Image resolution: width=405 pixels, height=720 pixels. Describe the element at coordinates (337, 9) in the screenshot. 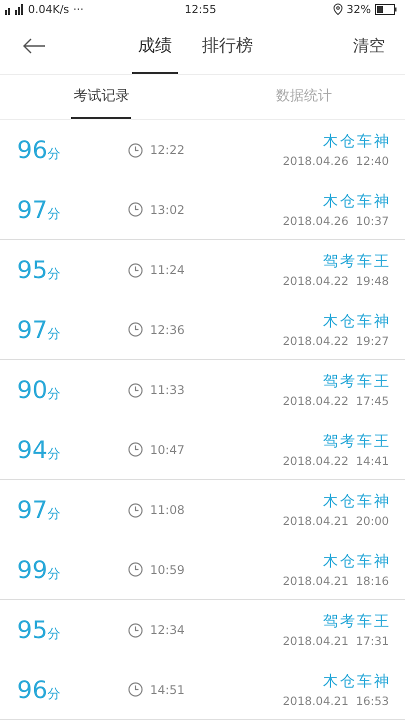

I see `location-icon` at that location.